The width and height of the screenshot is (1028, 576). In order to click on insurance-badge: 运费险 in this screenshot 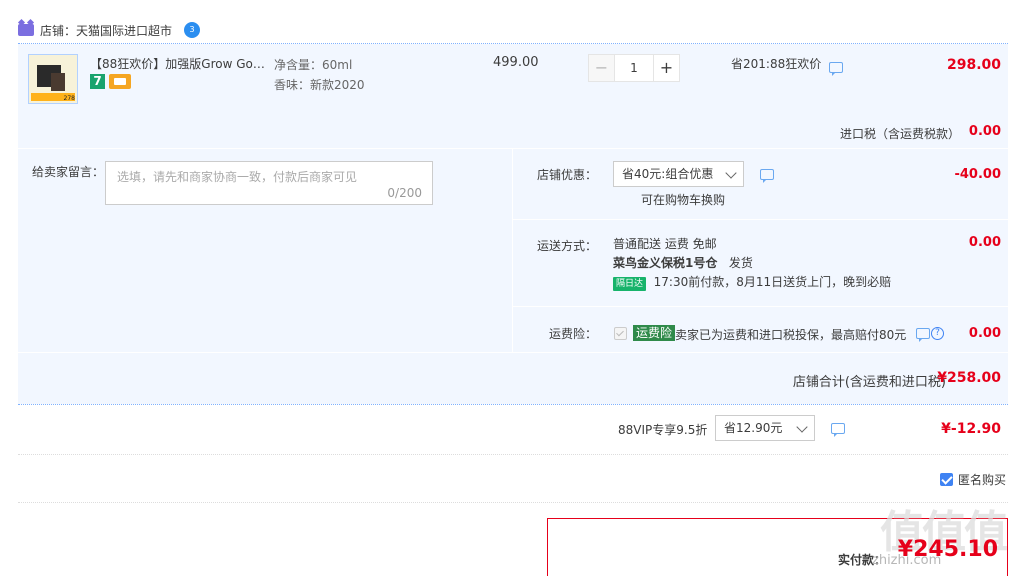, I will do `click(654, 333)`.